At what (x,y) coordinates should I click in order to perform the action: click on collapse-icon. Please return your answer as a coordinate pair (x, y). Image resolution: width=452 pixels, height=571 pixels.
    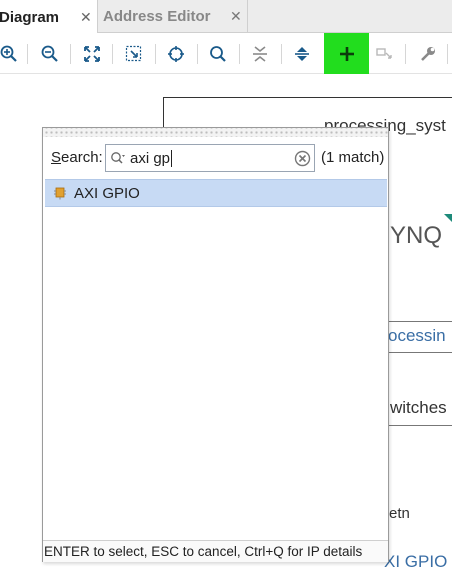
    Looking at the image, I should click on (260, 53).